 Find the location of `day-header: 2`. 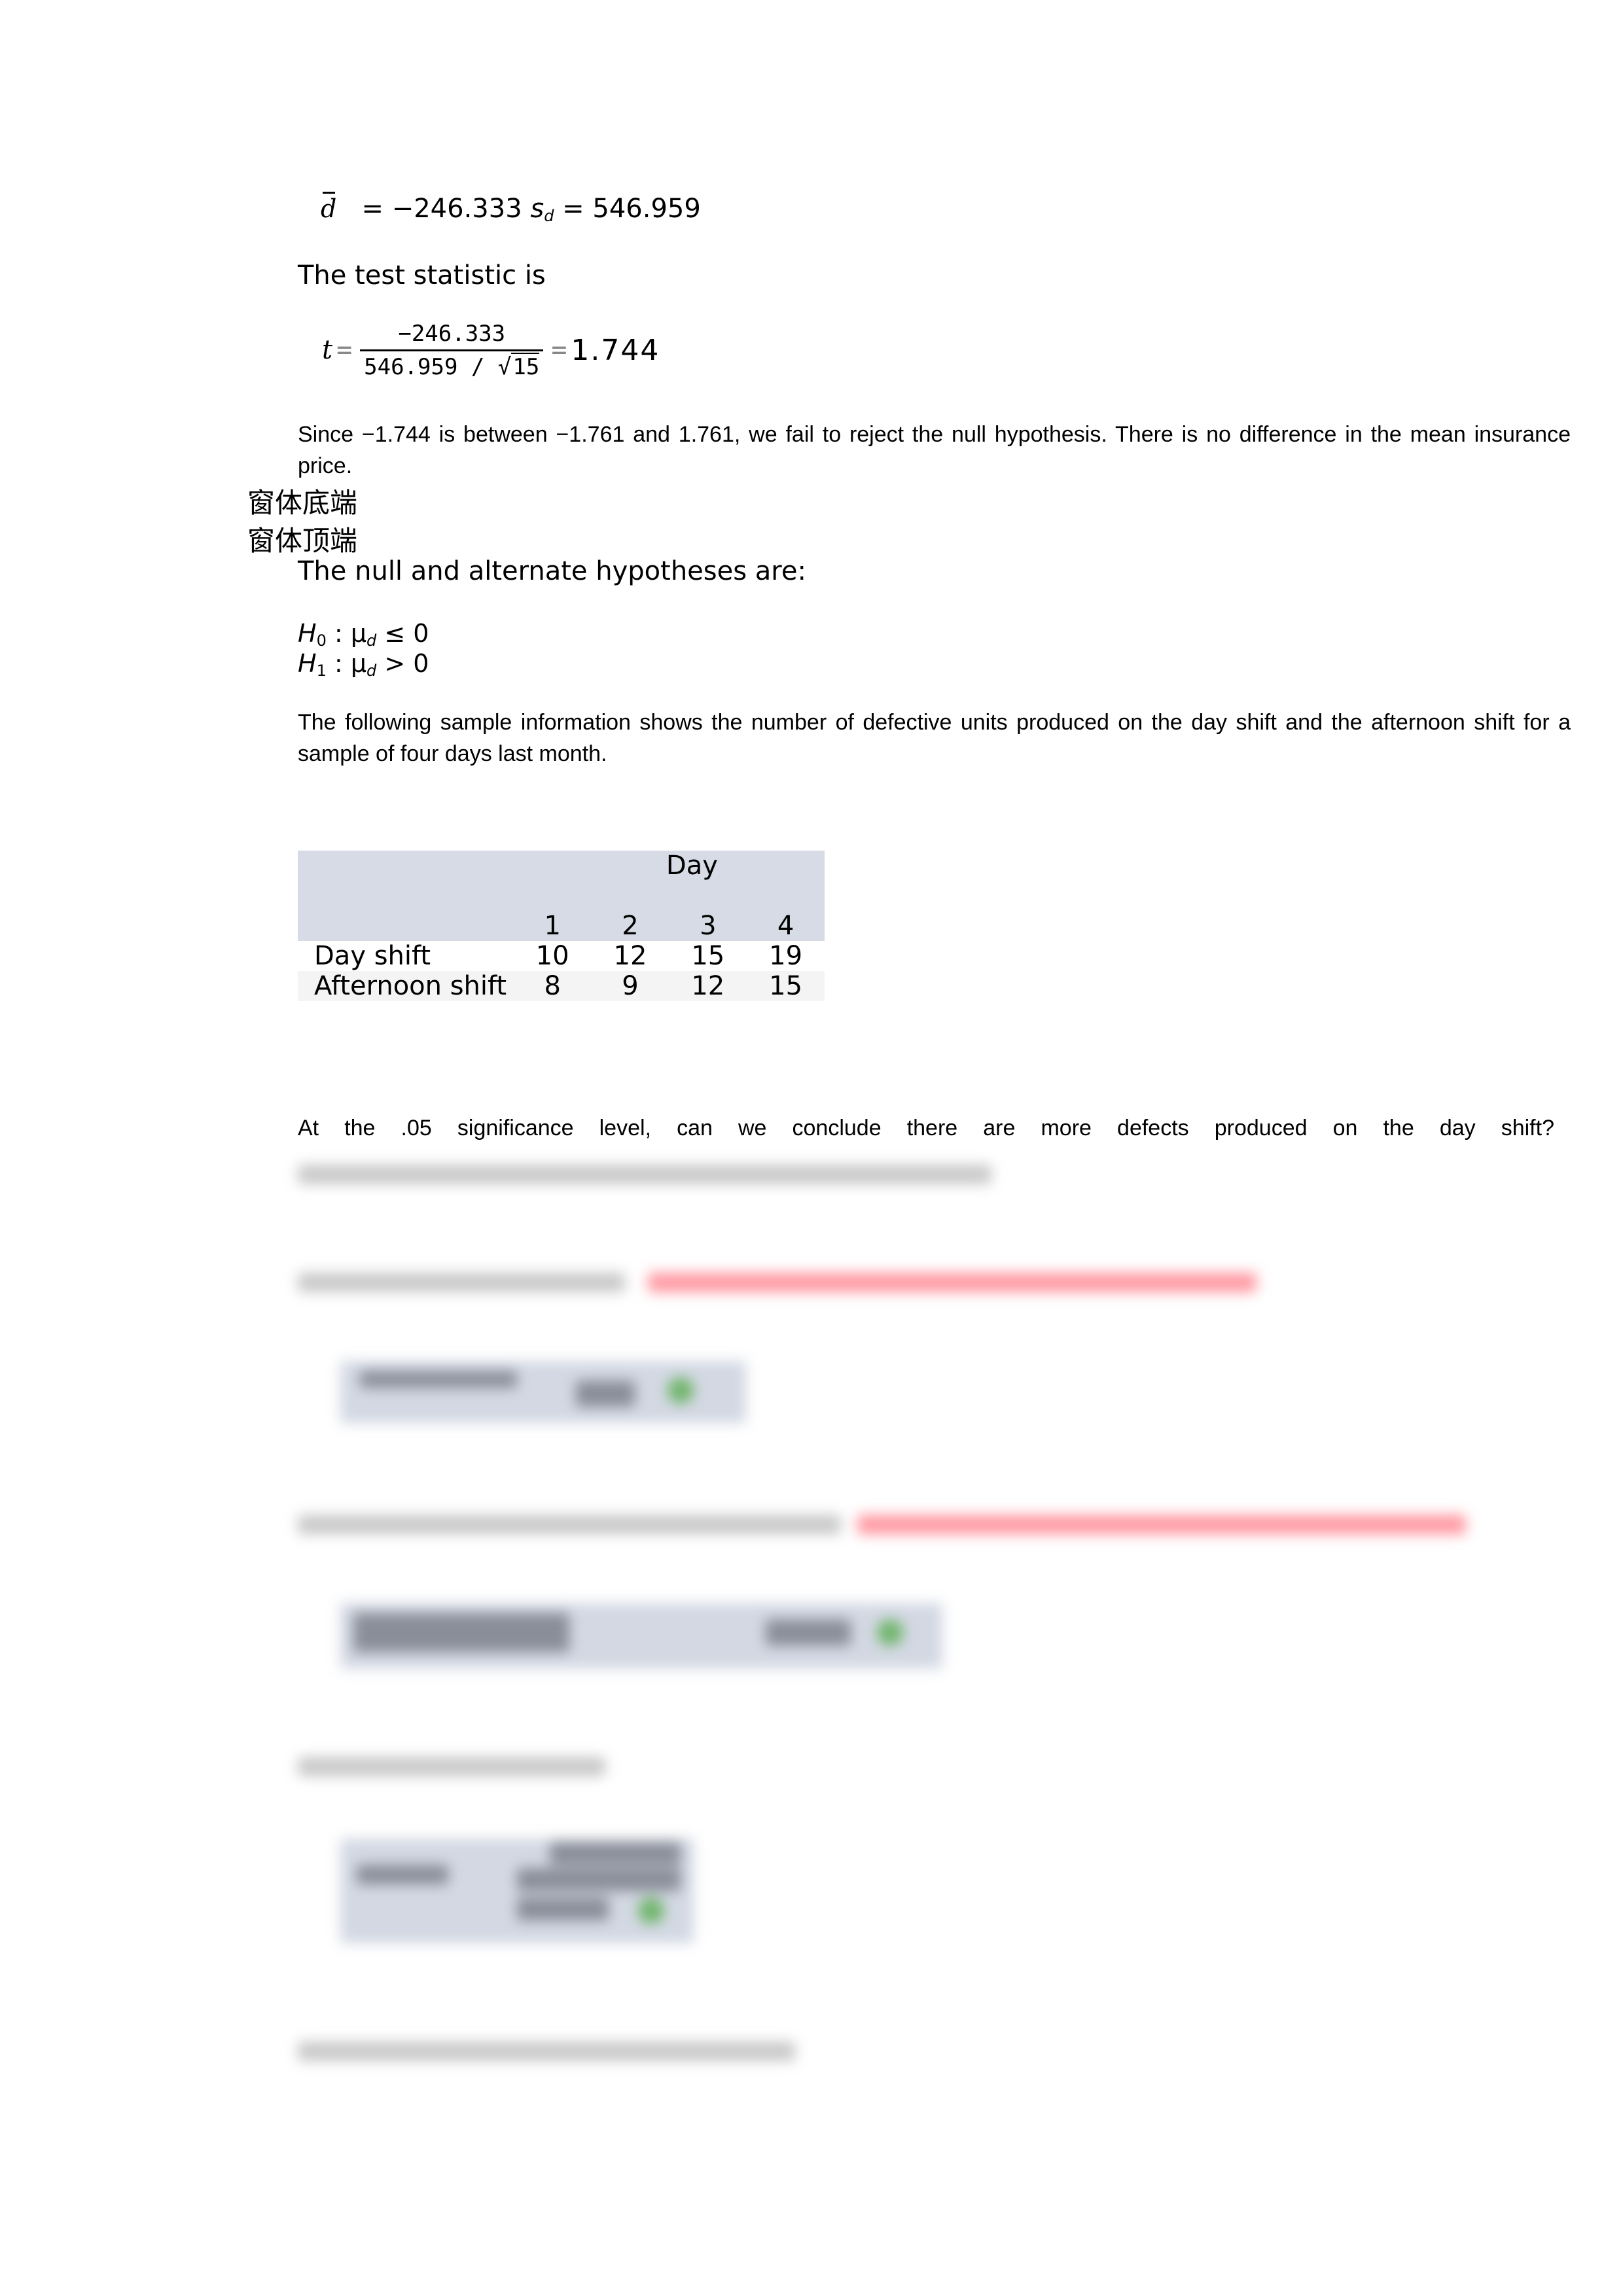

day-header: 2 is located at coordinates (630, 926).